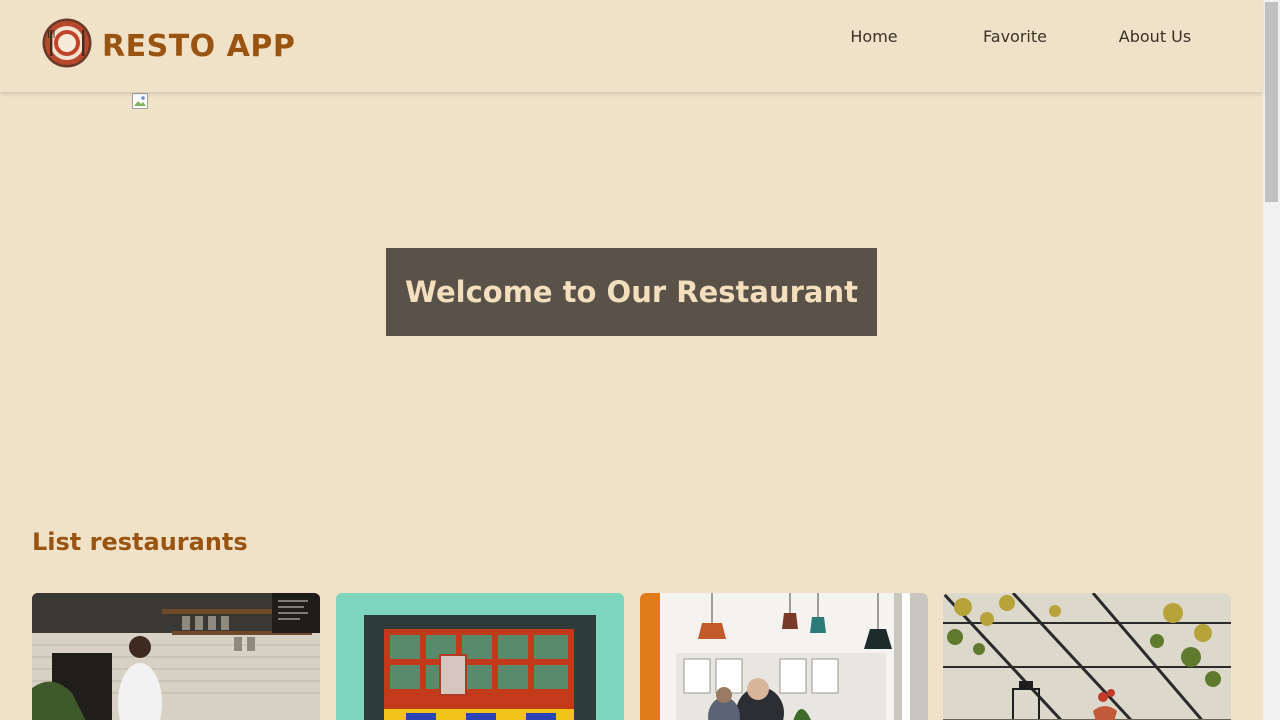  What do you see at coordinates (140, 101) in the screenshot?
I see `broken-image-icon` at bounding box center [140, 101].